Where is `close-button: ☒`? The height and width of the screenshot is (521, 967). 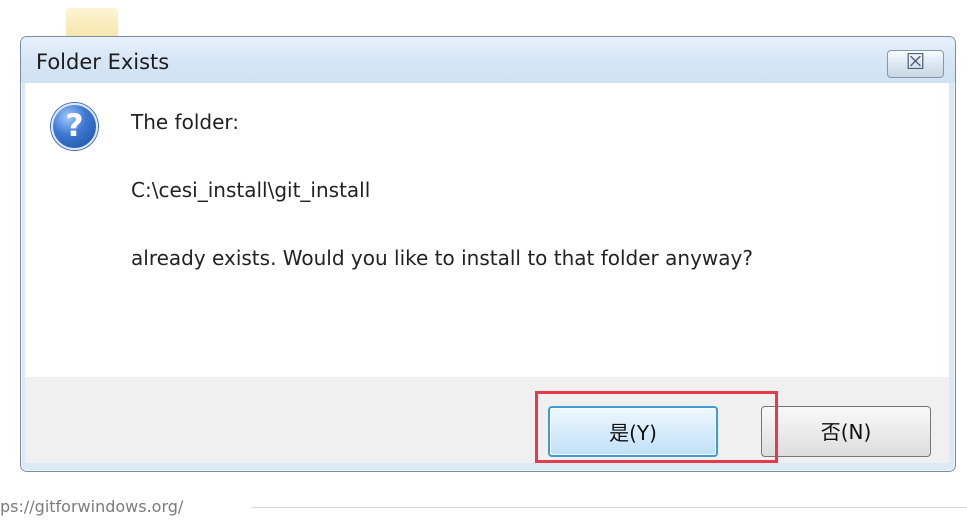 close-button: ☒ is located at coordinates (915, 64).